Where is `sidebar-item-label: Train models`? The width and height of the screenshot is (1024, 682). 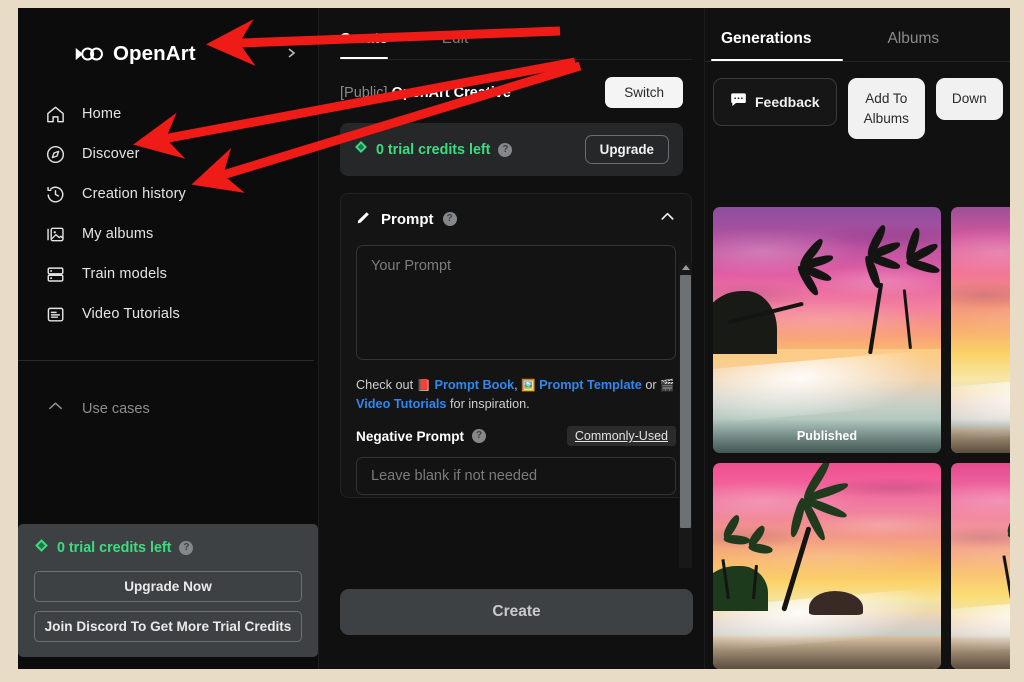
sidebar-item-label: Train models is located at coordinates (125, 274).